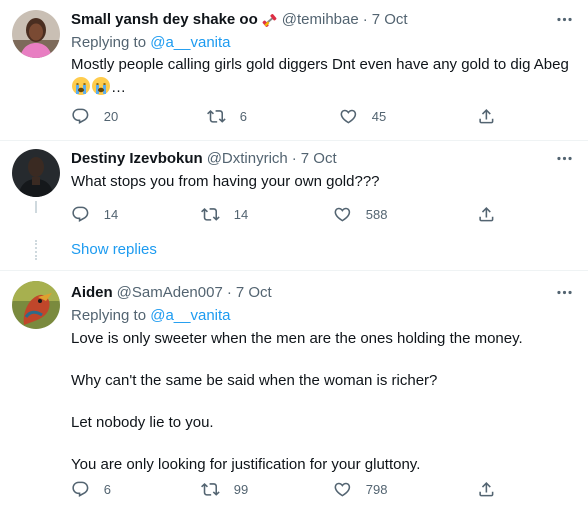 This screenshot has width=588, height=512. I want to click on retweet-count: 6, so click(243, 116).